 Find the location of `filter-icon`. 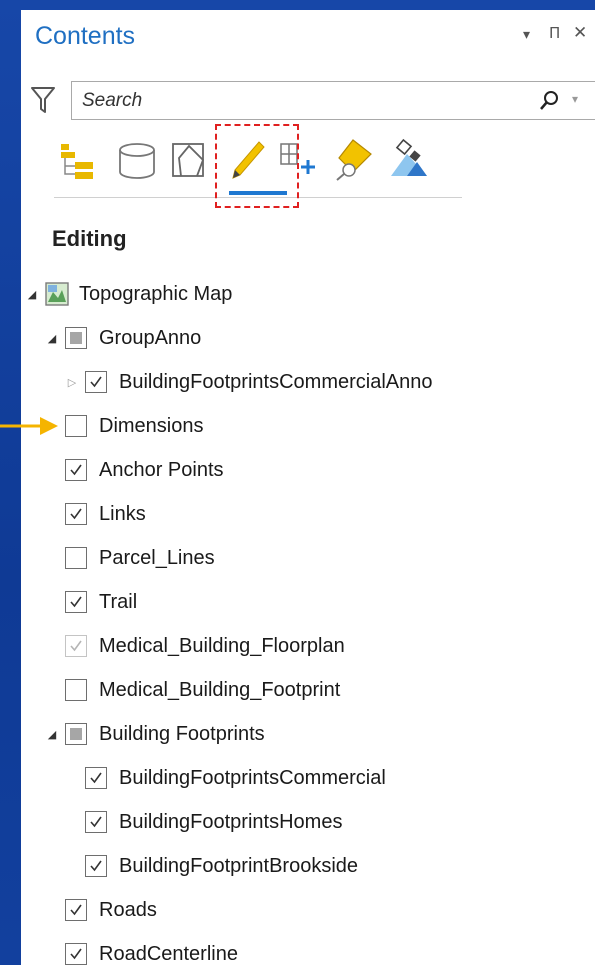

filter-icon is located at coordinates (43, 101).